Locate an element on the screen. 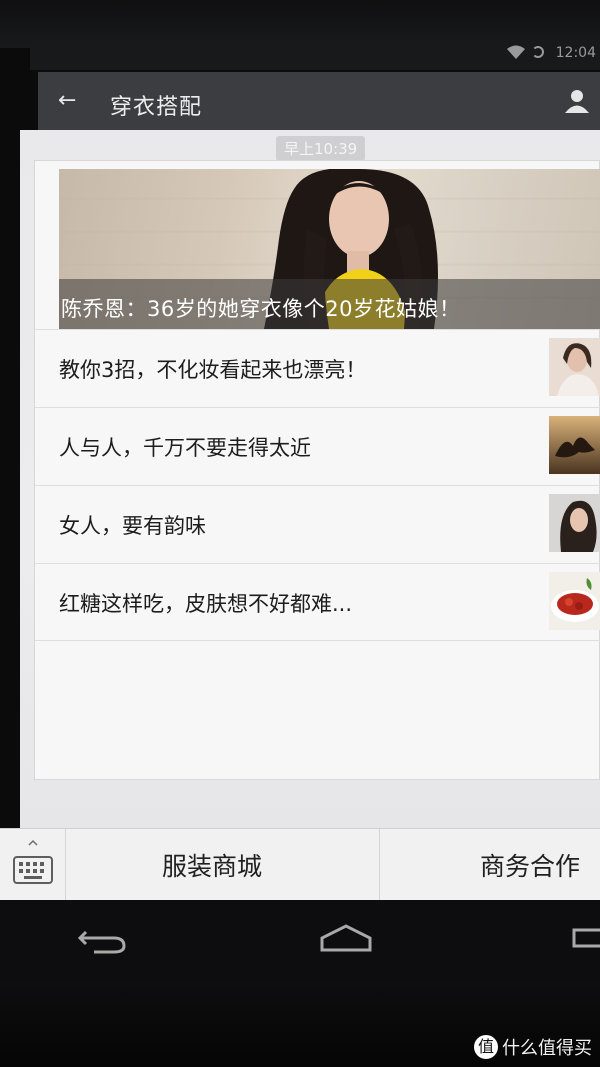 The height and width of the screenshot is (1067, 600). message-timestamp: 早上10:39 is located at coordinates (321, 148).